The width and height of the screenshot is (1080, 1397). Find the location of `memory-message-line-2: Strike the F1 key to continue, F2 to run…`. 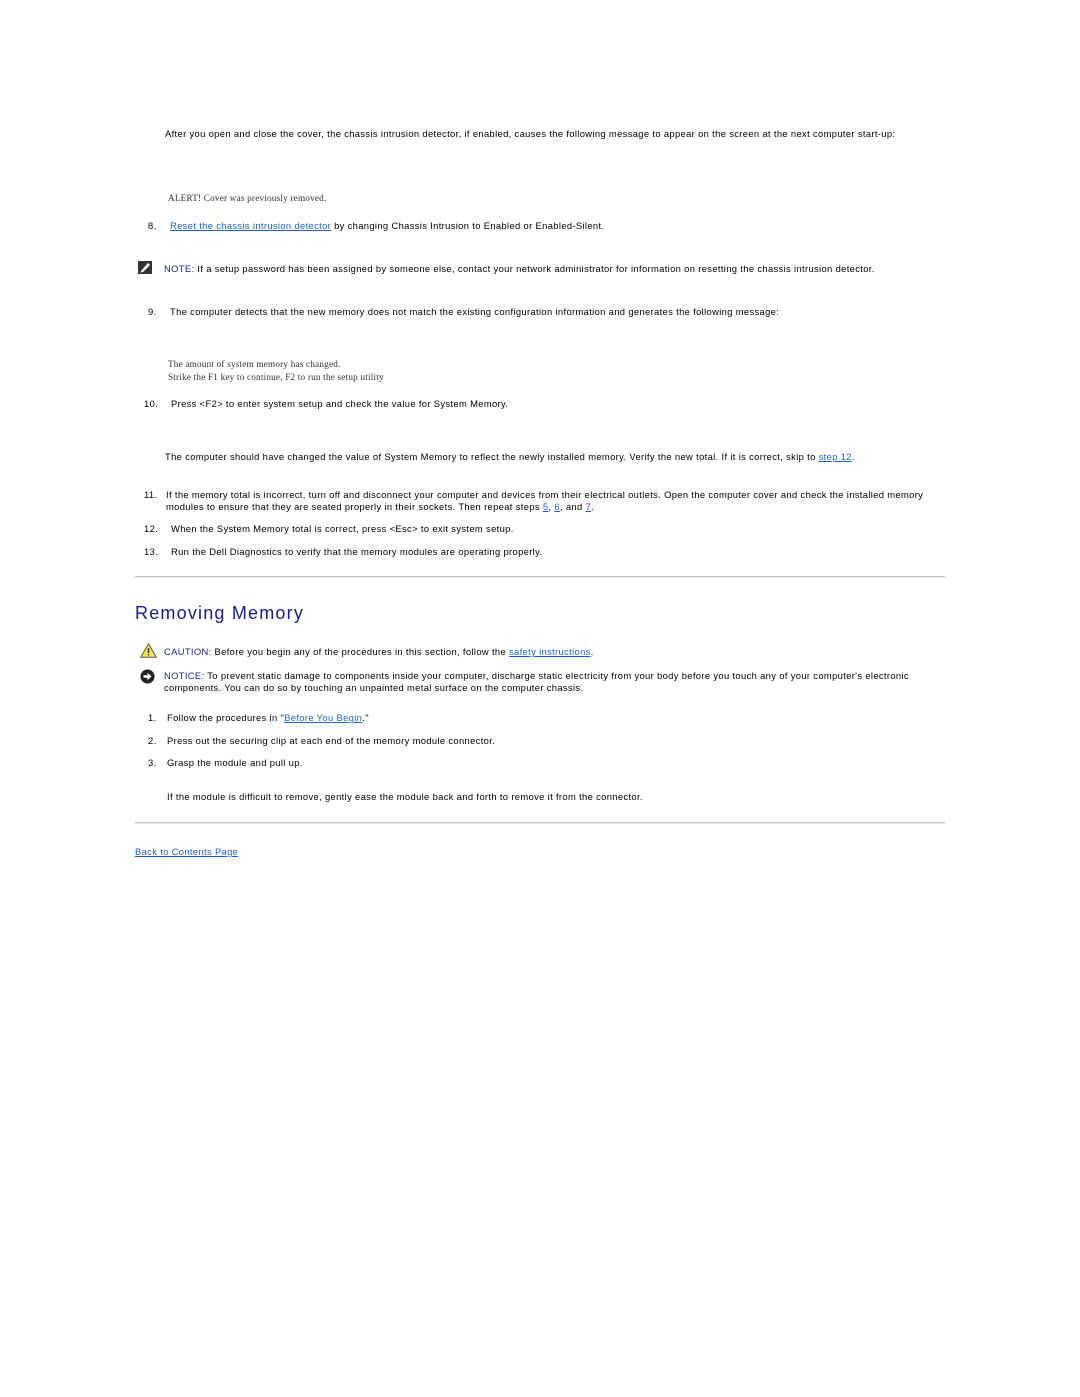

memory-message-line-2: Strike the F1 key to continue, F2 to run… is located at coordinates (276, 376).